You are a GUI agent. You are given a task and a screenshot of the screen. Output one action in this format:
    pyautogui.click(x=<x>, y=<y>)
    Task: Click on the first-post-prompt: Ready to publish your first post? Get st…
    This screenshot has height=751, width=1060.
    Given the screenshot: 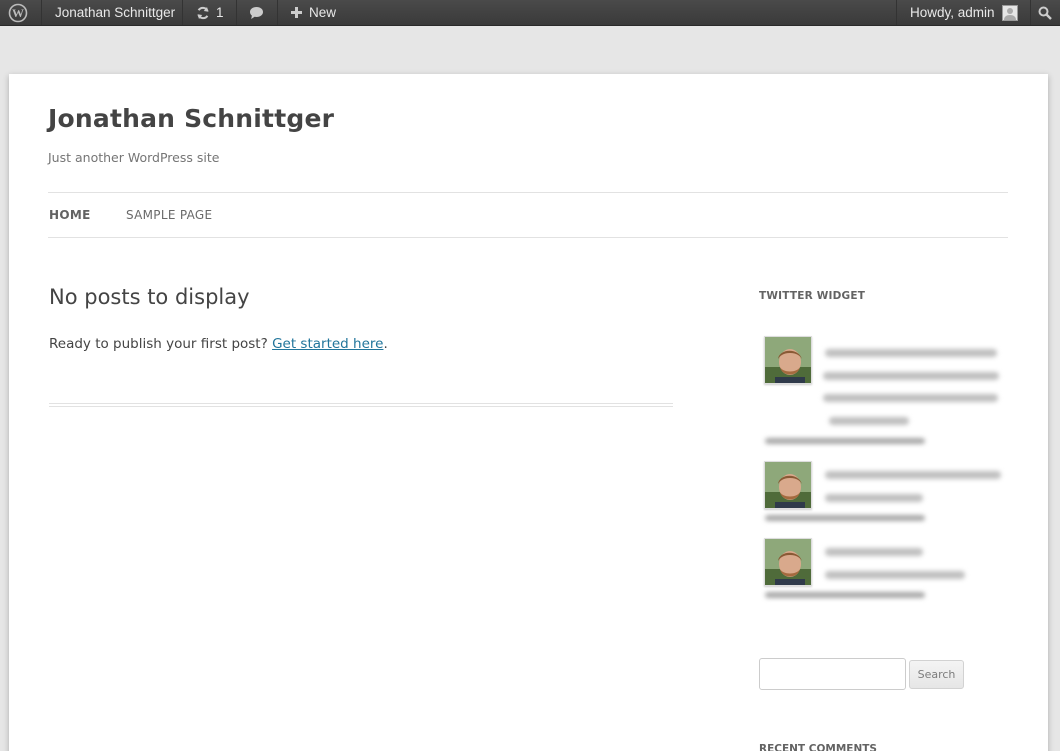 What is the action you would take?
    pyautogui.click(x=218, y=344)
    